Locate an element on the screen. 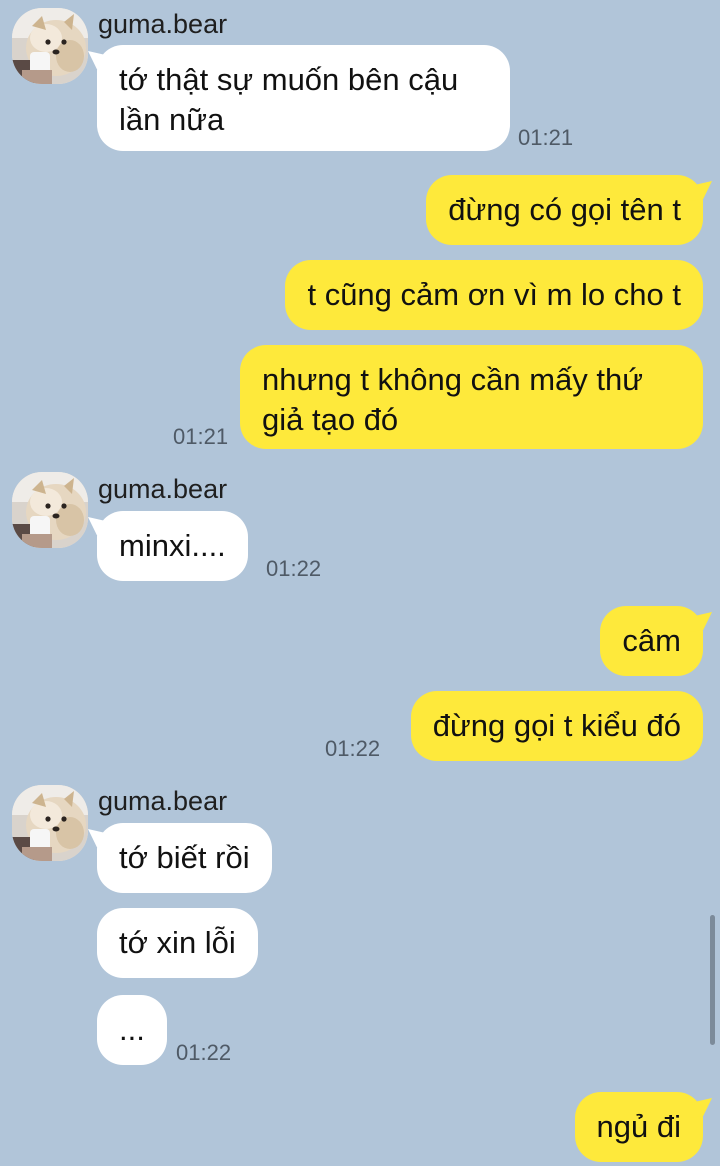 The image size is (720, 1166). incoming-message: tớ biết rồi is located at coordinates (184, 858).